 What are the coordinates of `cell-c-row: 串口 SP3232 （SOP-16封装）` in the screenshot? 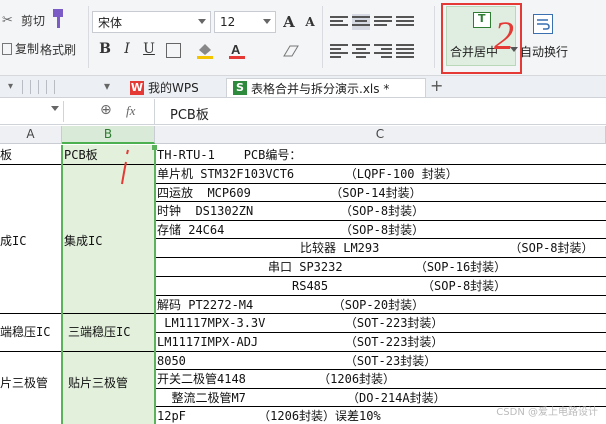 It's located at (387, 267).